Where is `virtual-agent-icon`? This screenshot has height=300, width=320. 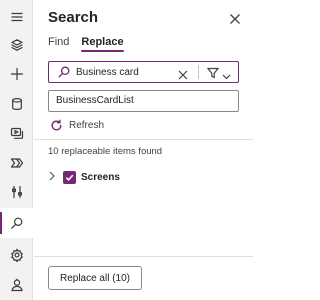
virtual-agent-icon is located at coordinates (16, 285).